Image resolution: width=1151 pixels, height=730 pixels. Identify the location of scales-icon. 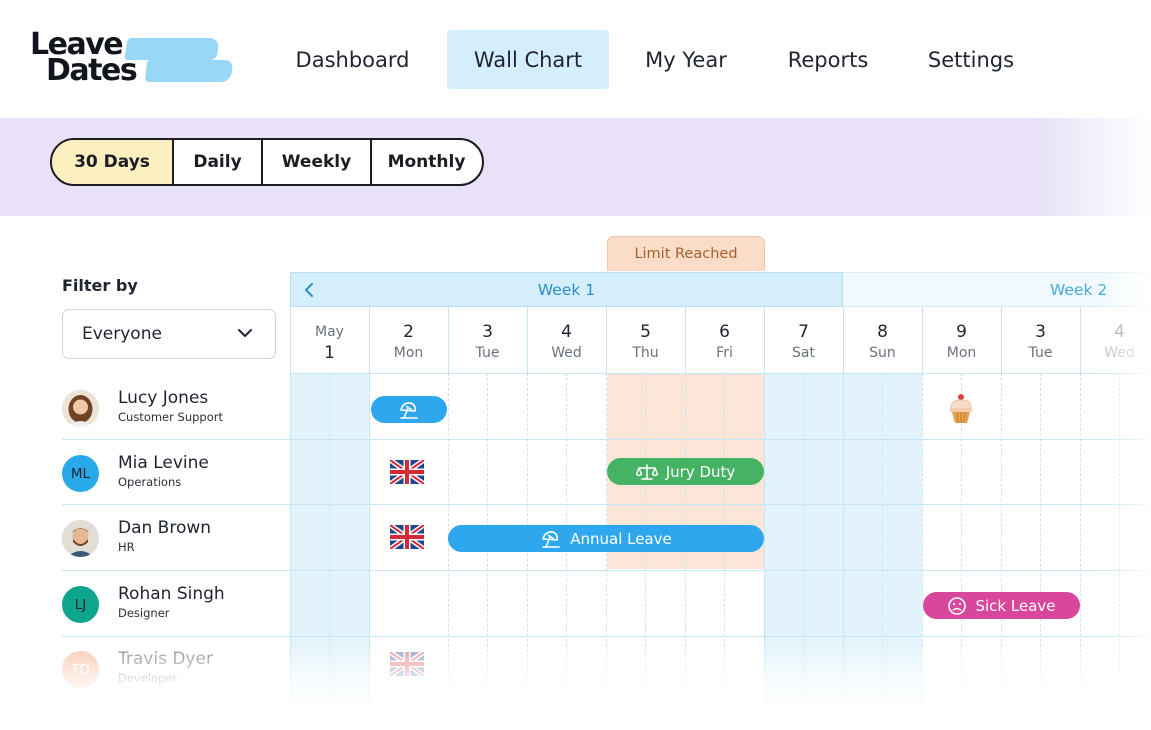
(646, 471).